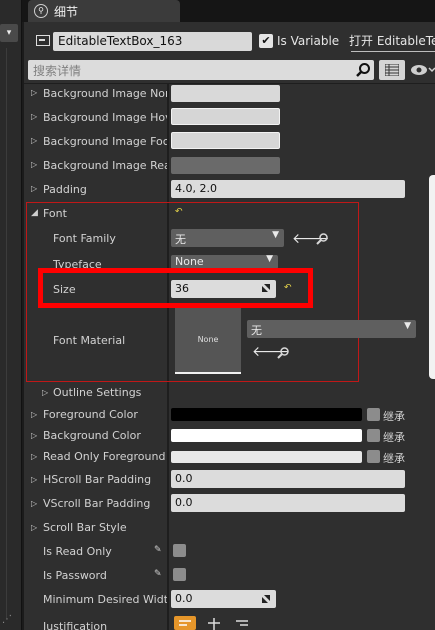 The image size is (435, 630). I want to click on is-read-only-checkbox, so click(179, 550).